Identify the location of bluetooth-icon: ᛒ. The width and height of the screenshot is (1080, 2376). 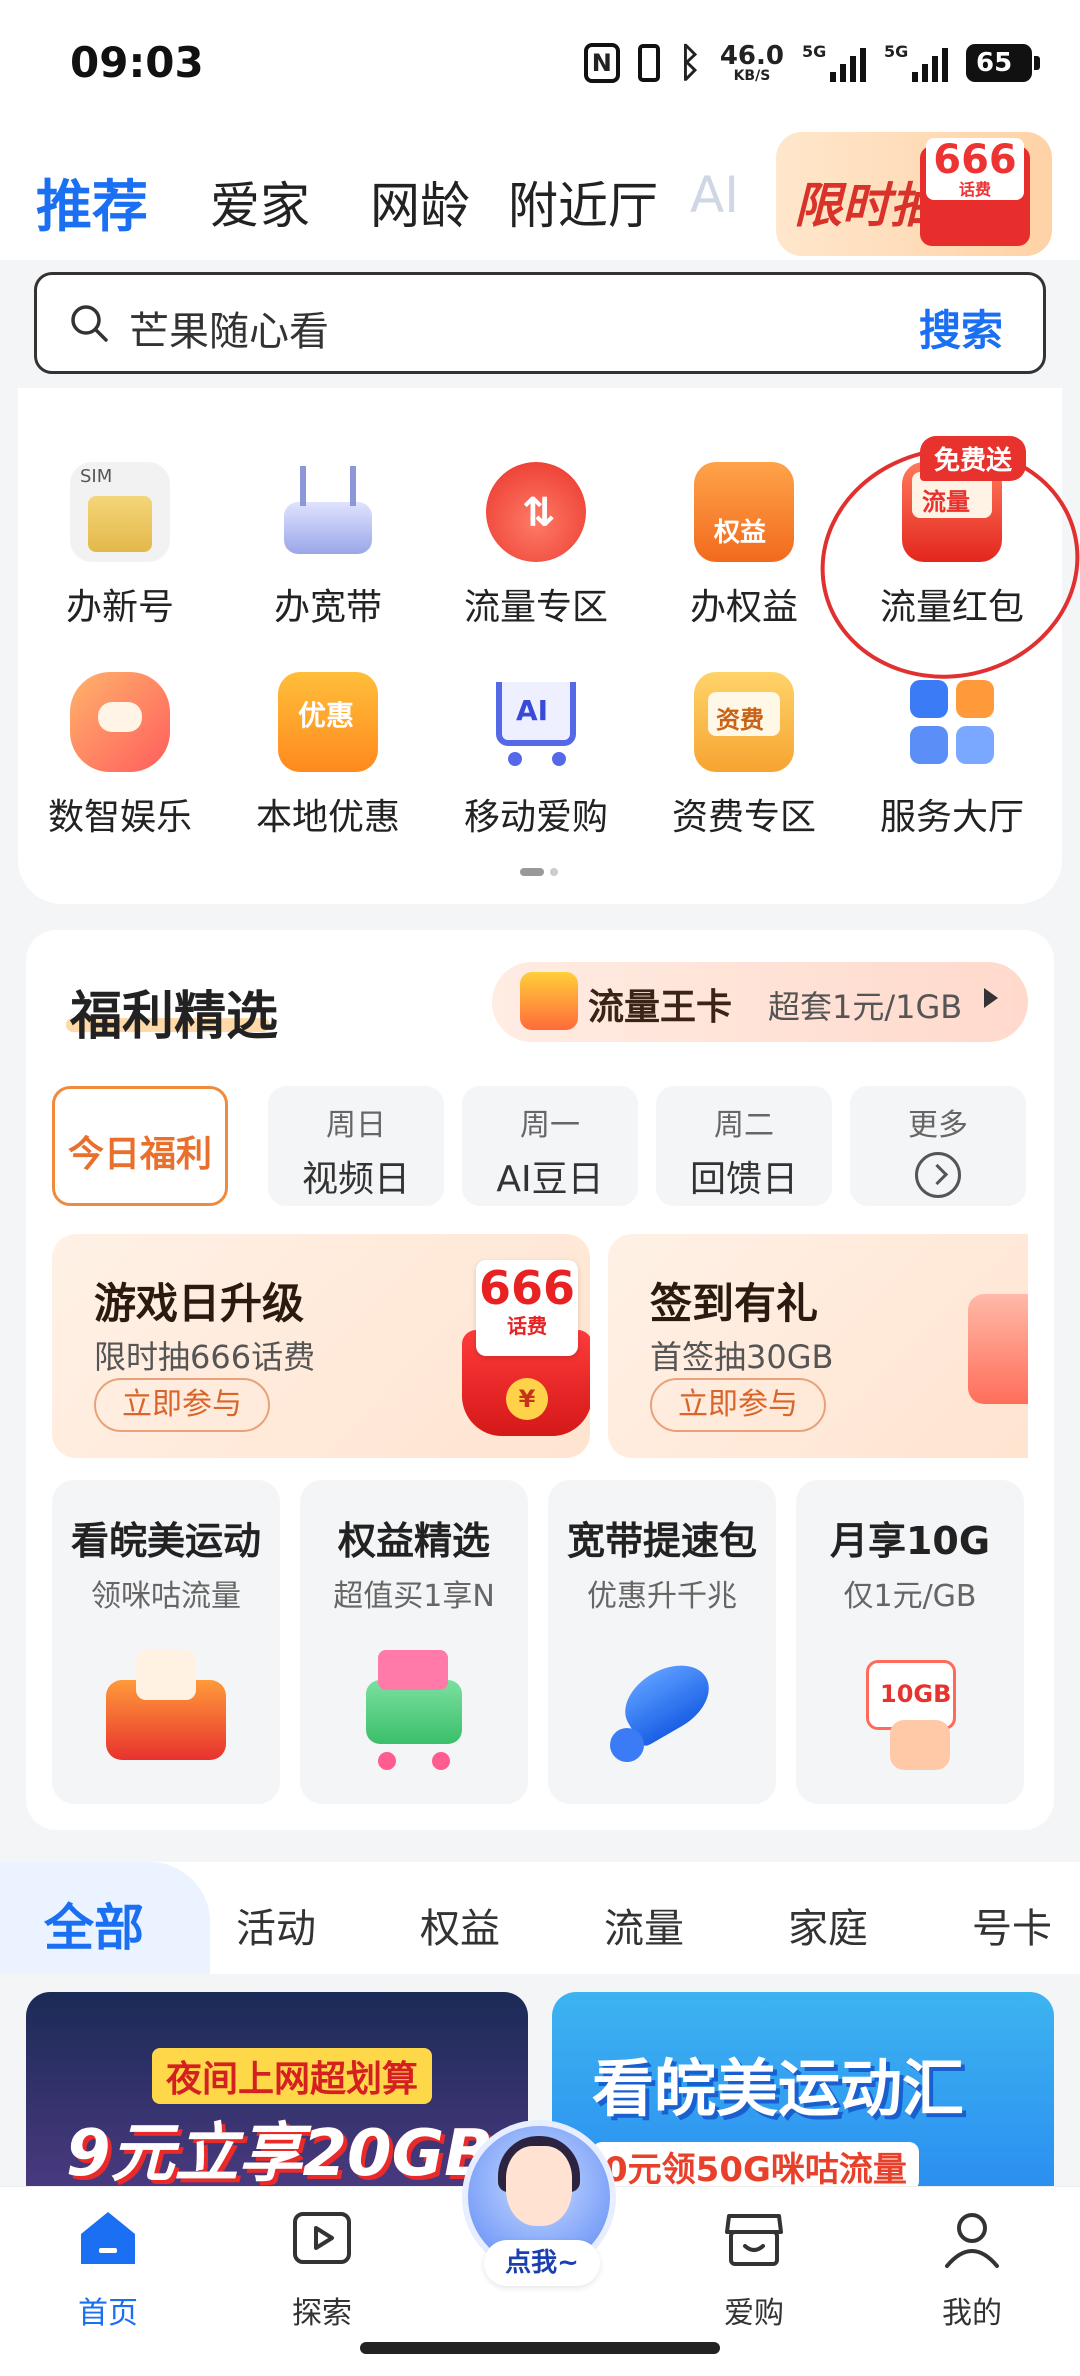
(689, 63).